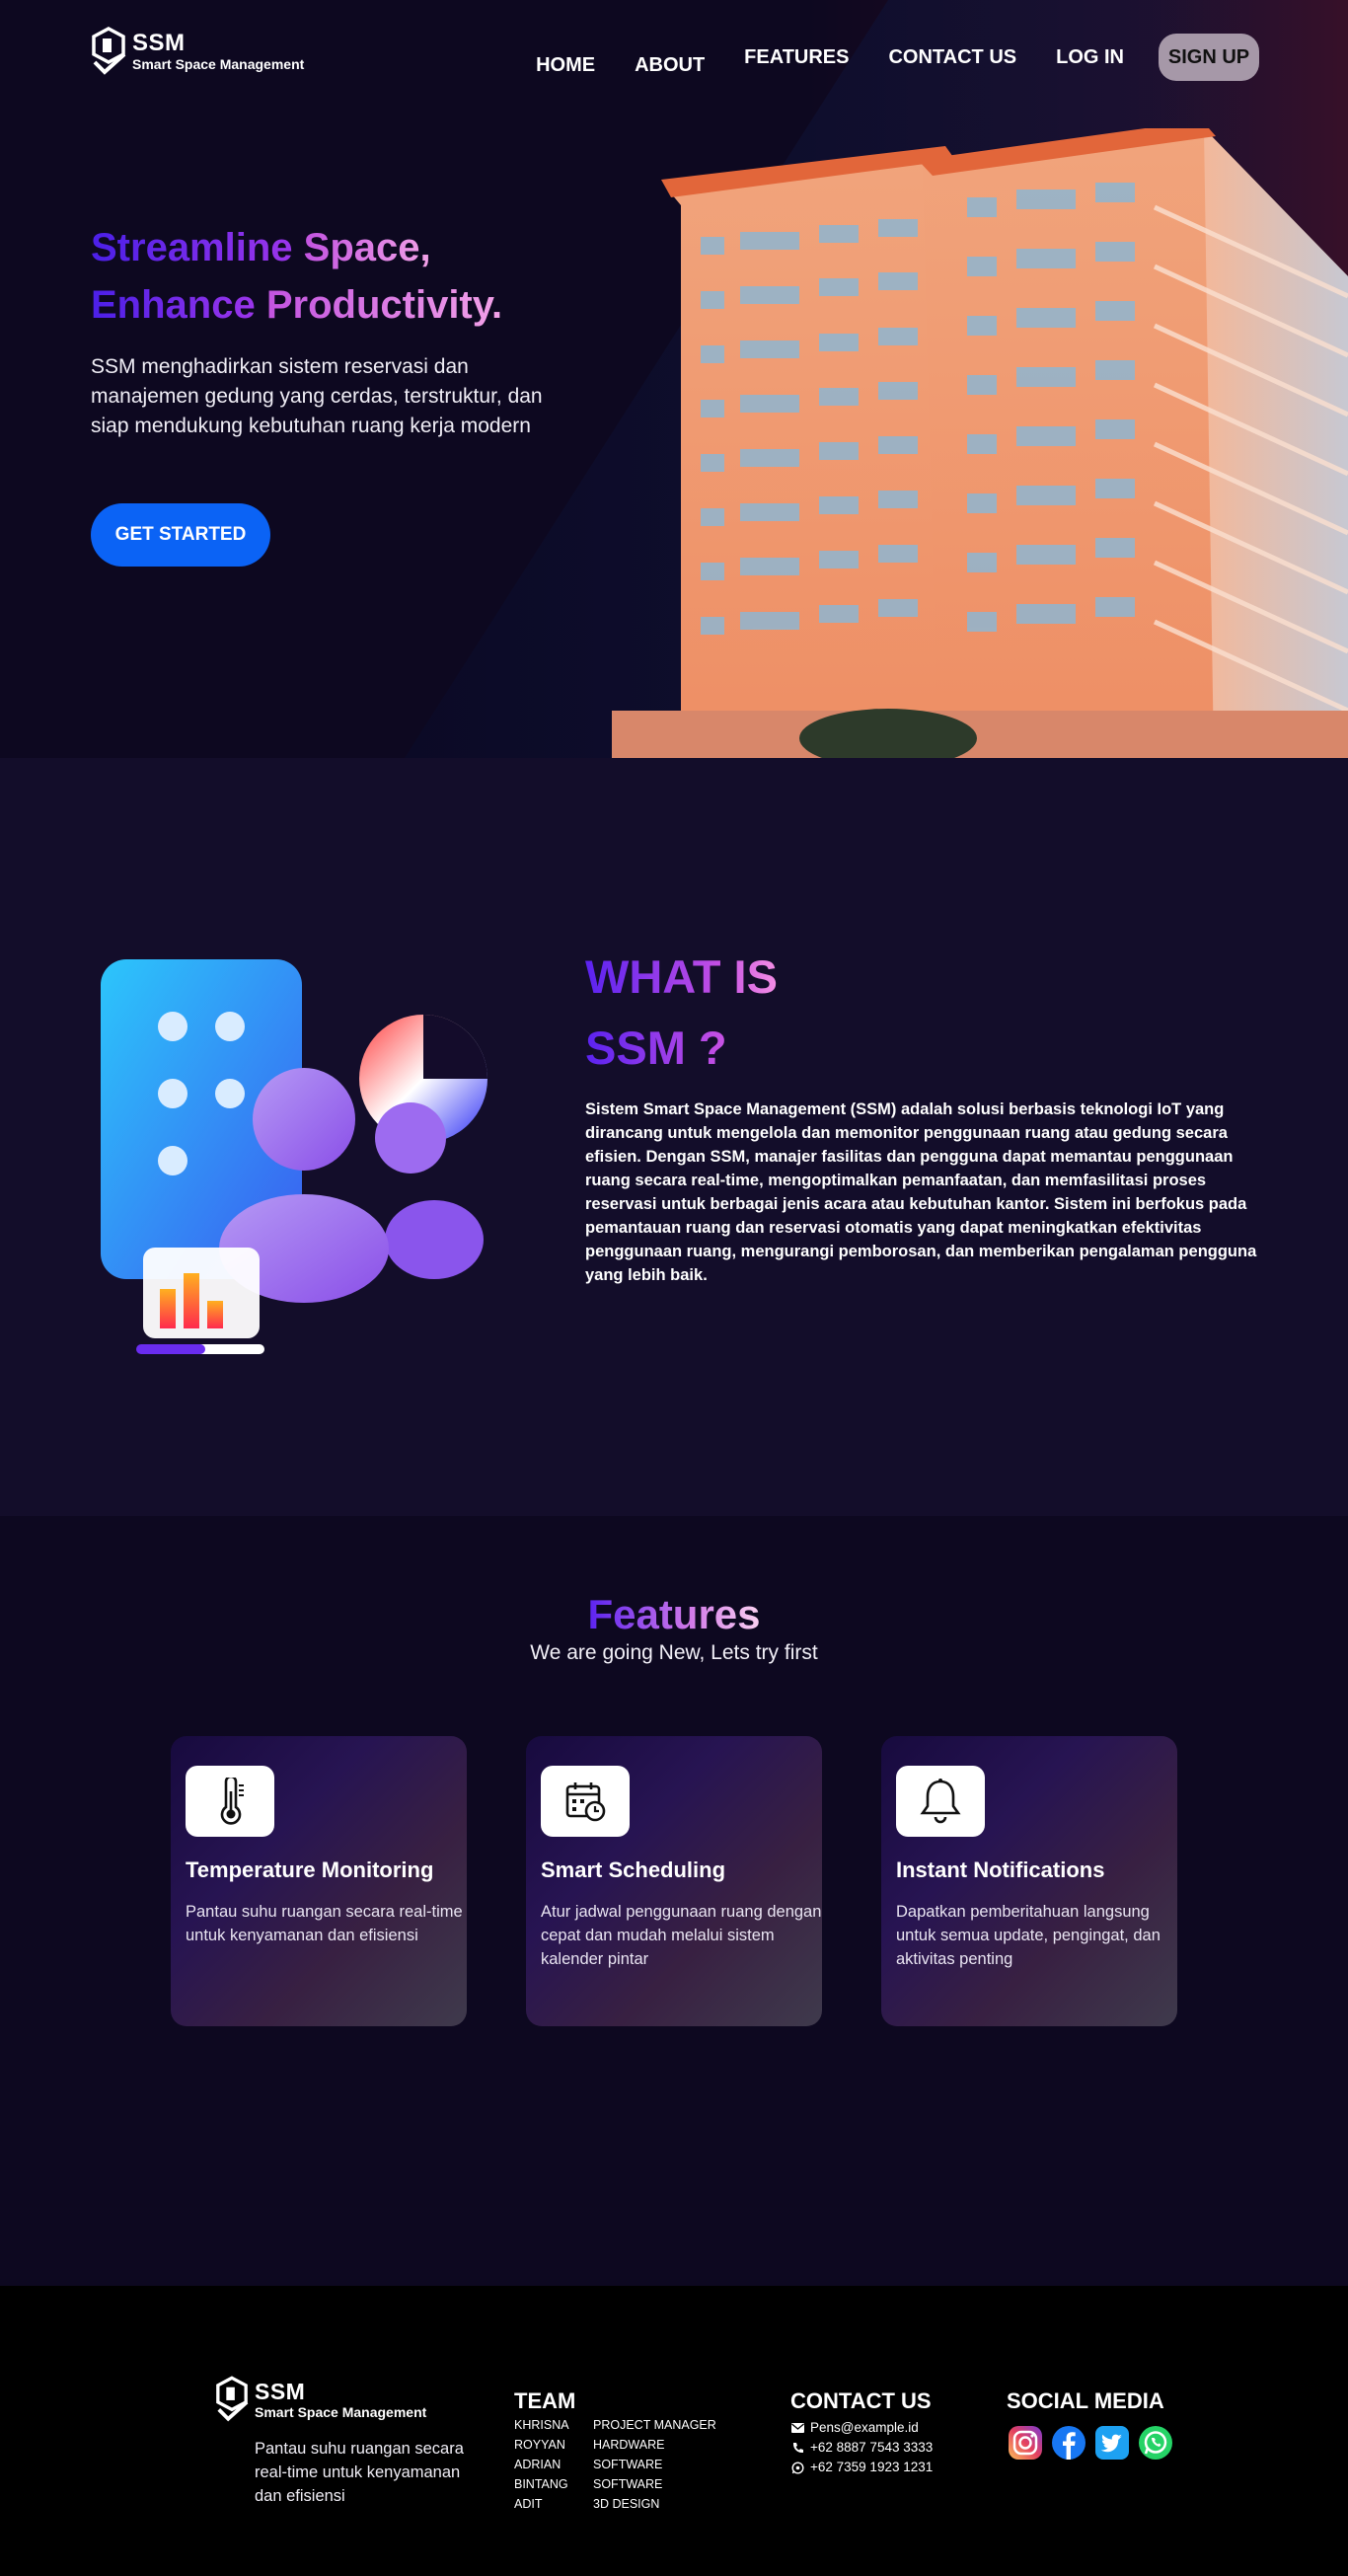 Image resolution: width=1348 pixels, height=2576 pixels. Describe the element at coordinates (670, 65) in the screenshot. I see `nav-about: ABOUT` at that location.